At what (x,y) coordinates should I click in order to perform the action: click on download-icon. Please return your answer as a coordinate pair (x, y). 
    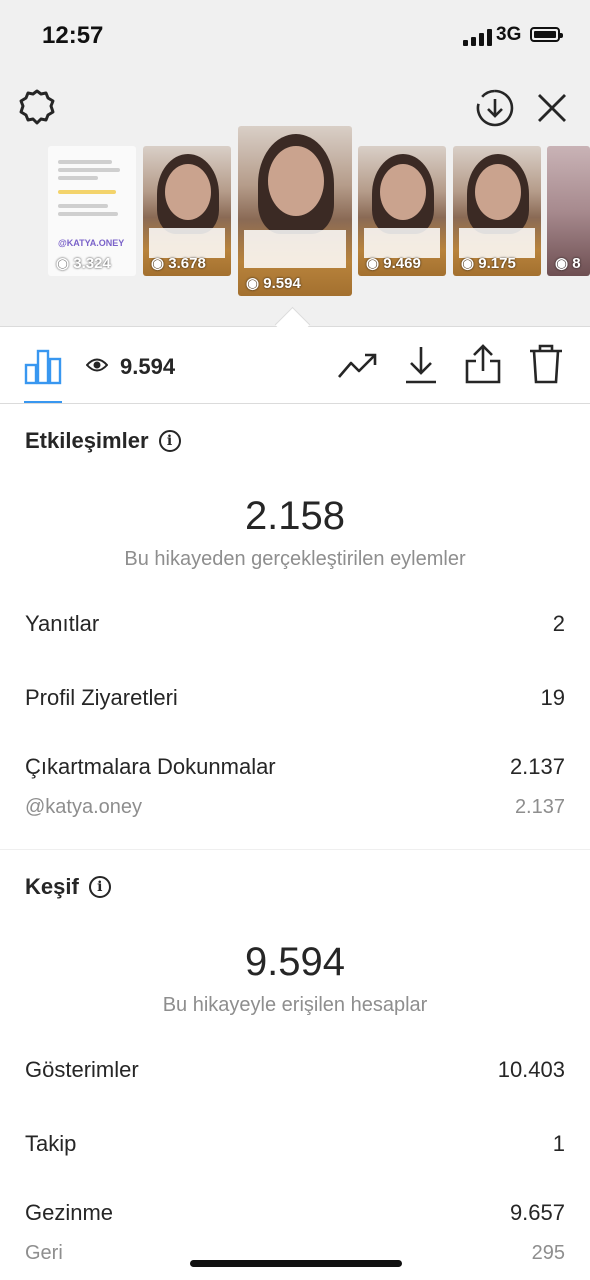
    Looking at the image, I should click on (421, 365).